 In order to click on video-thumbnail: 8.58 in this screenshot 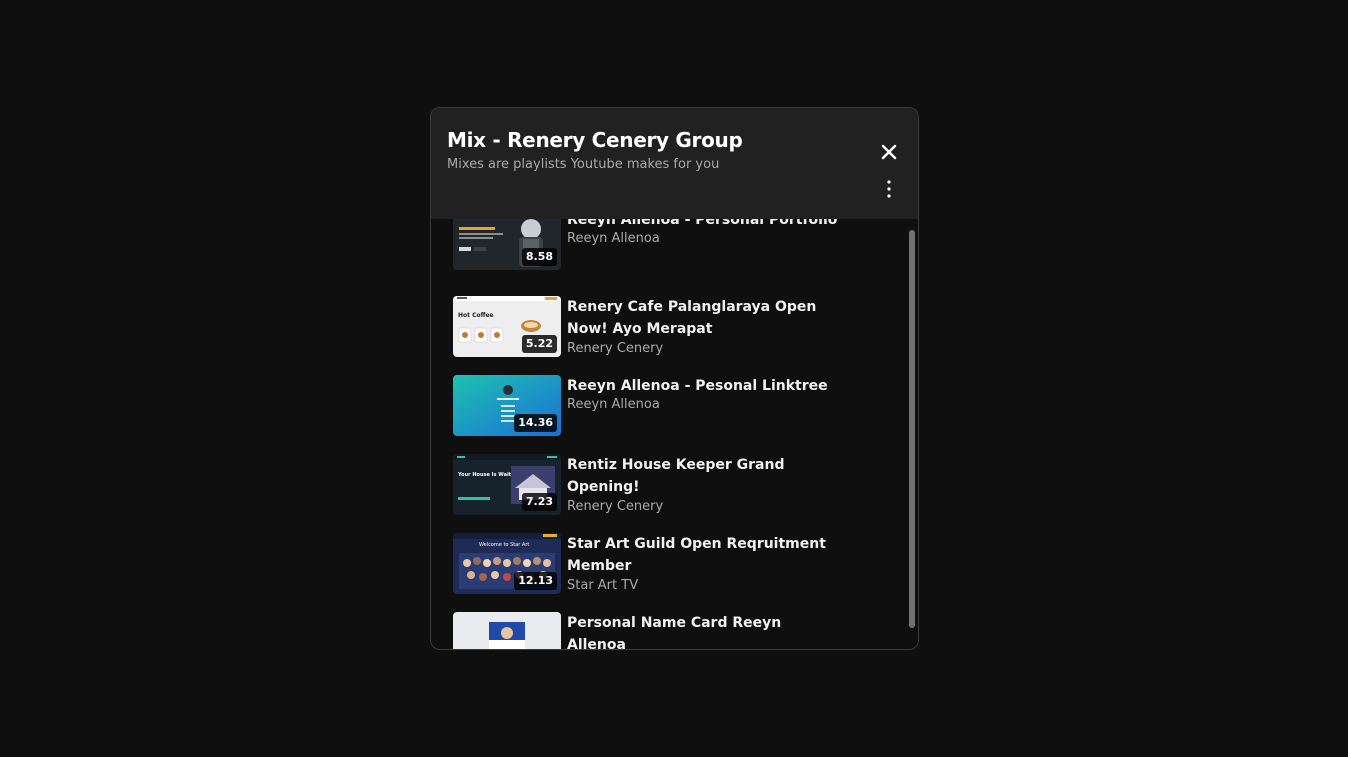, I will do `click(507, 244)`.